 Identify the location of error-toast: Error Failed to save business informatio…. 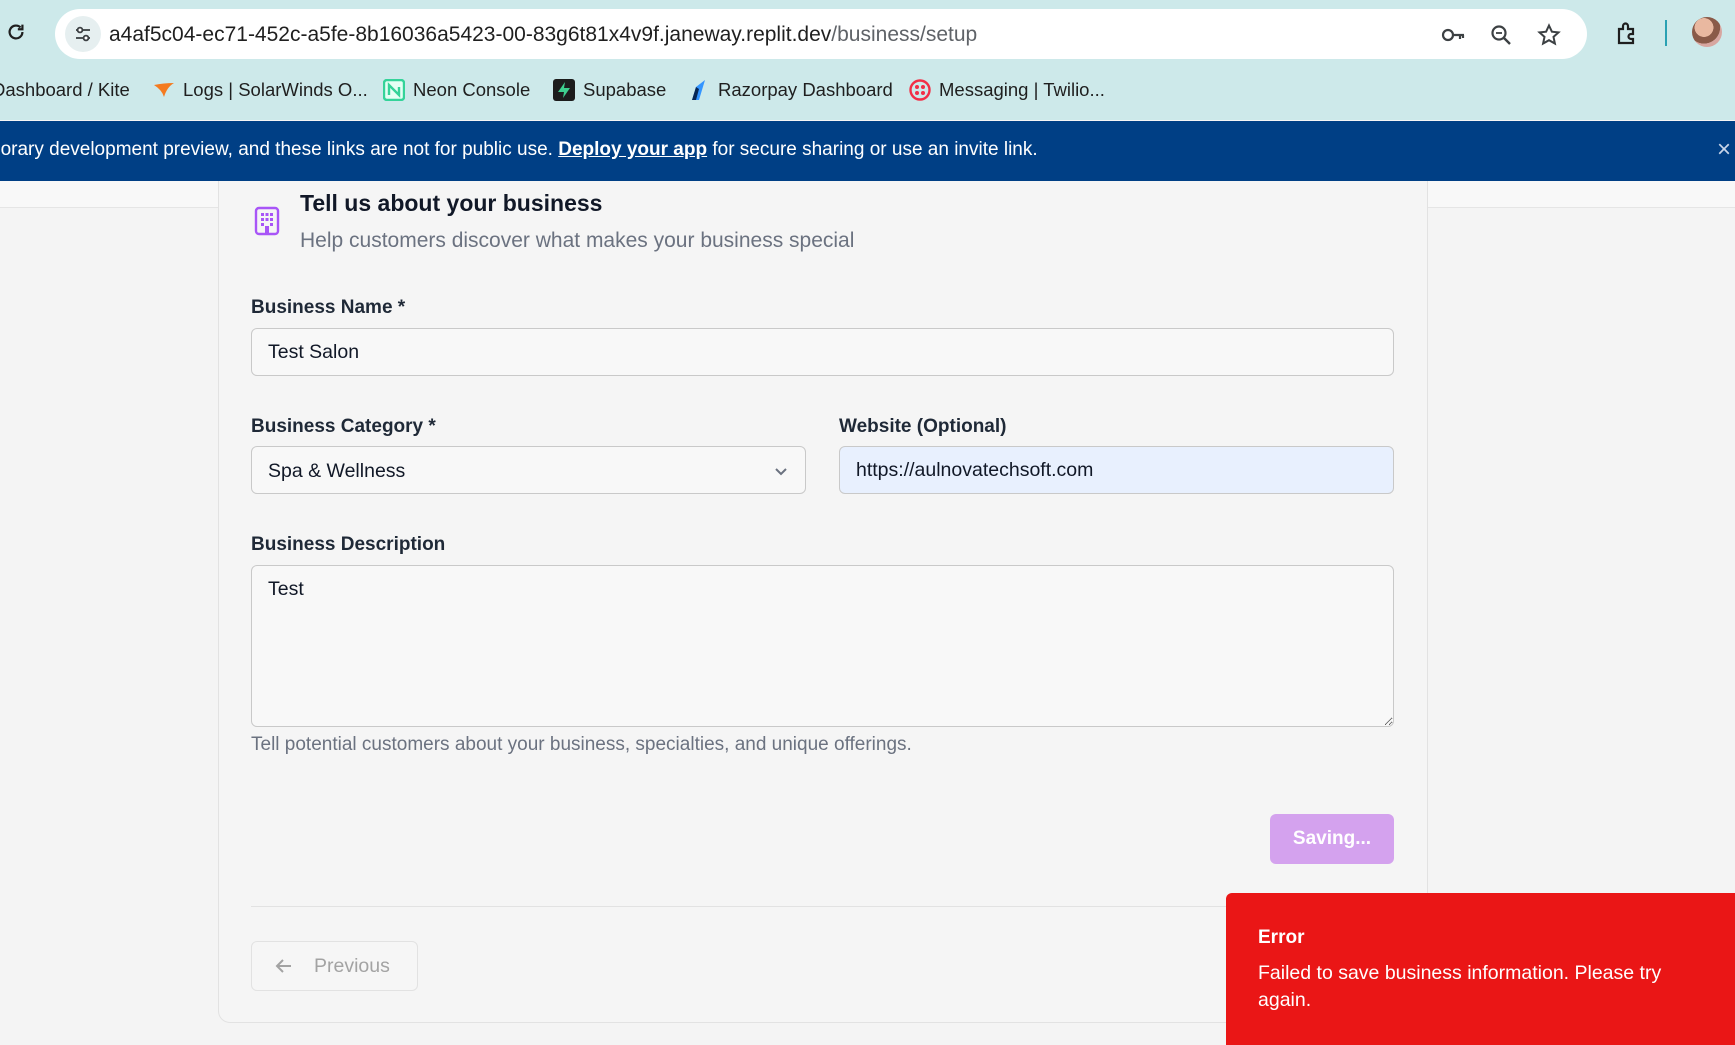
(1480, 969).